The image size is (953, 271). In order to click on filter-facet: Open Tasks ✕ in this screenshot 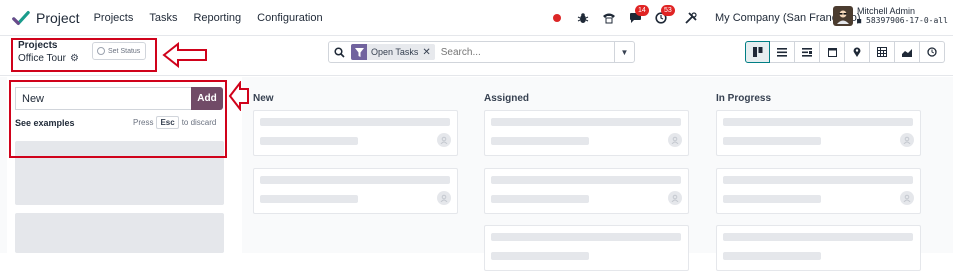, I will do `click(393, 52)`.